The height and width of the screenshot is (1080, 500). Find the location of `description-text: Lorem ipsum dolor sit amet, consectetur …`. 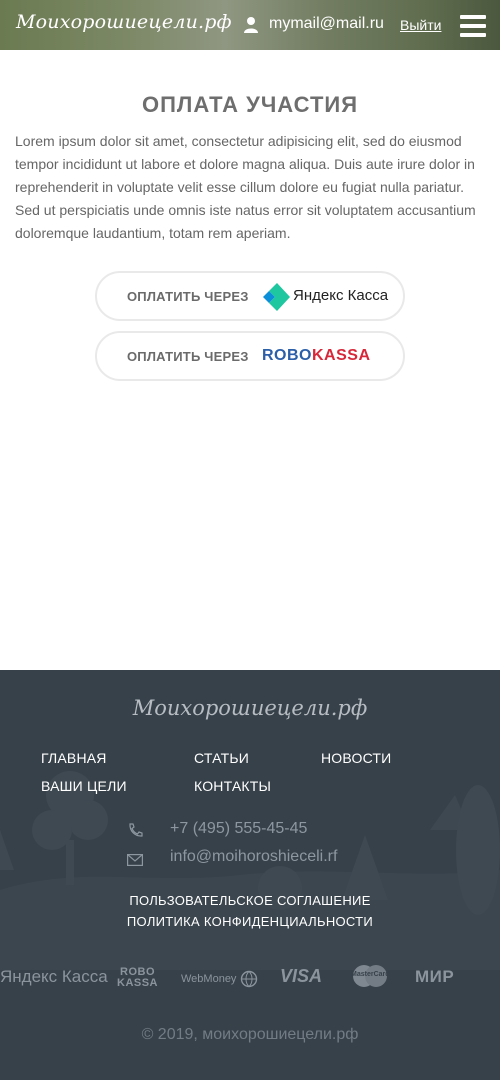

description-text: Lorem ipsum dolor sit amet, consectetur … is located at coordinates (245, 187).